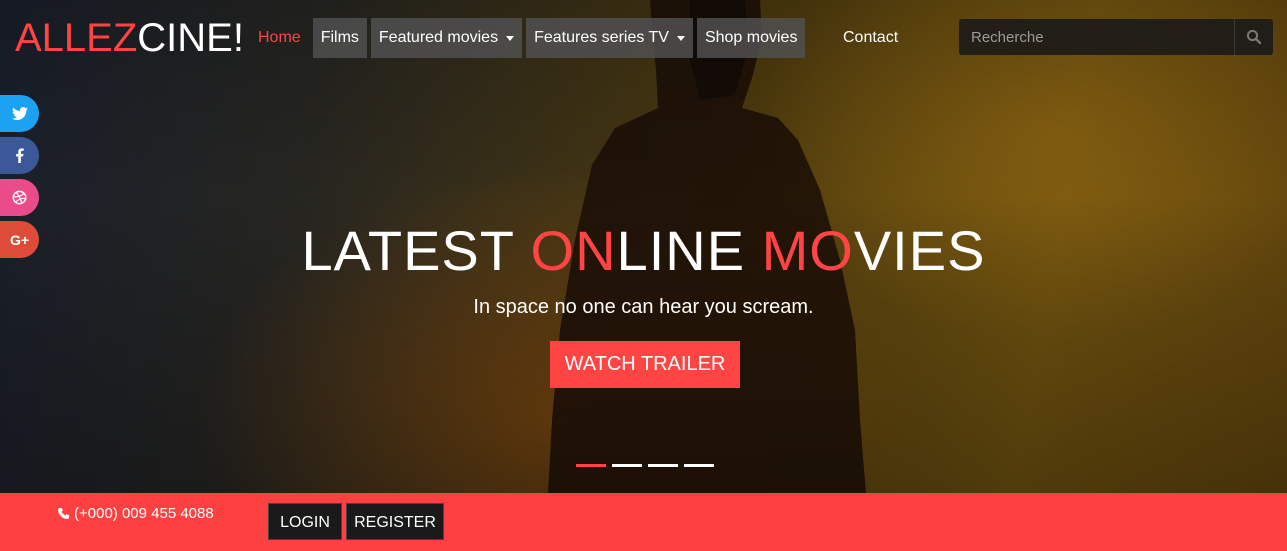 This screenshot has width=1287, height=551. What do you see at coordinates (643, 522) in the screenshot?
I see `contact-bar: (+000) 009 455 4088 LOGIN REGISTER` at bounding box center [643, 522].